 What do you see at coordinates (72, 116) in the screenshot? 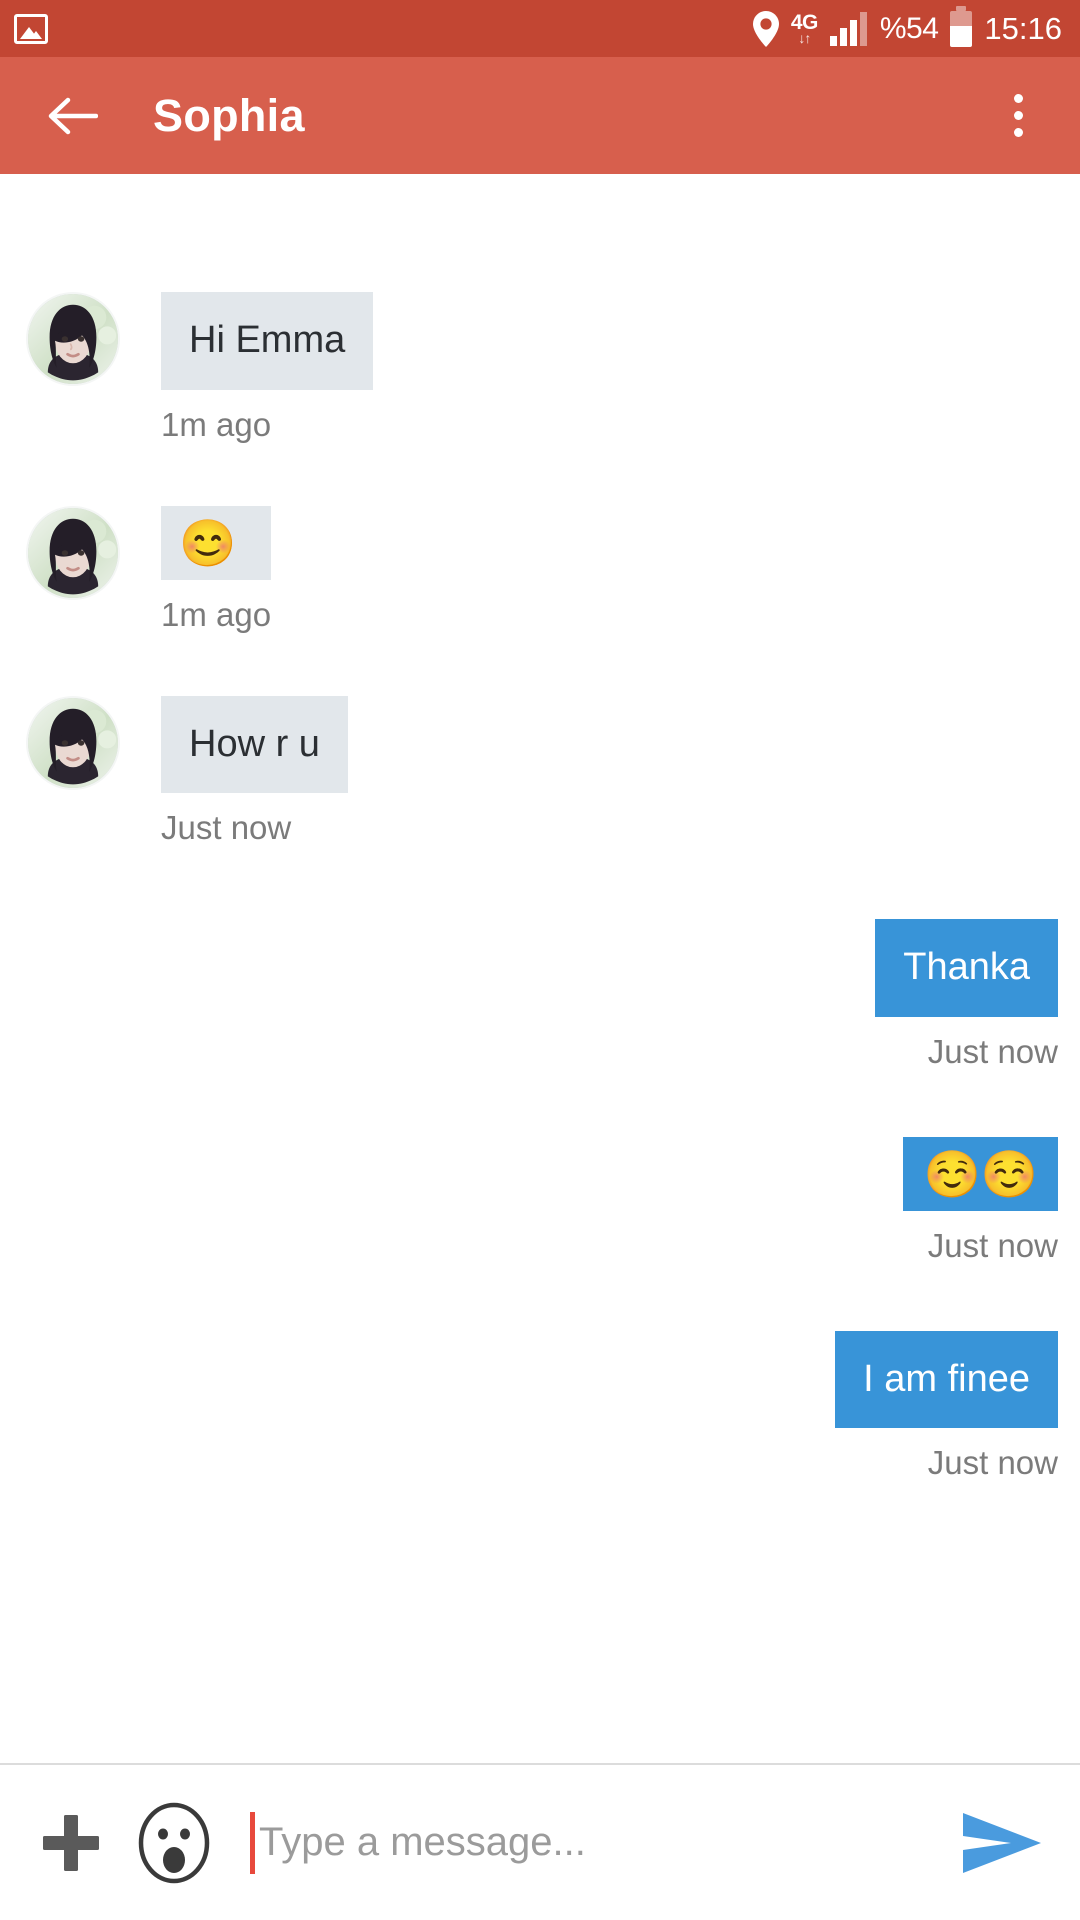
I see `back-arrow-icon` at bounding box center [72, 116].